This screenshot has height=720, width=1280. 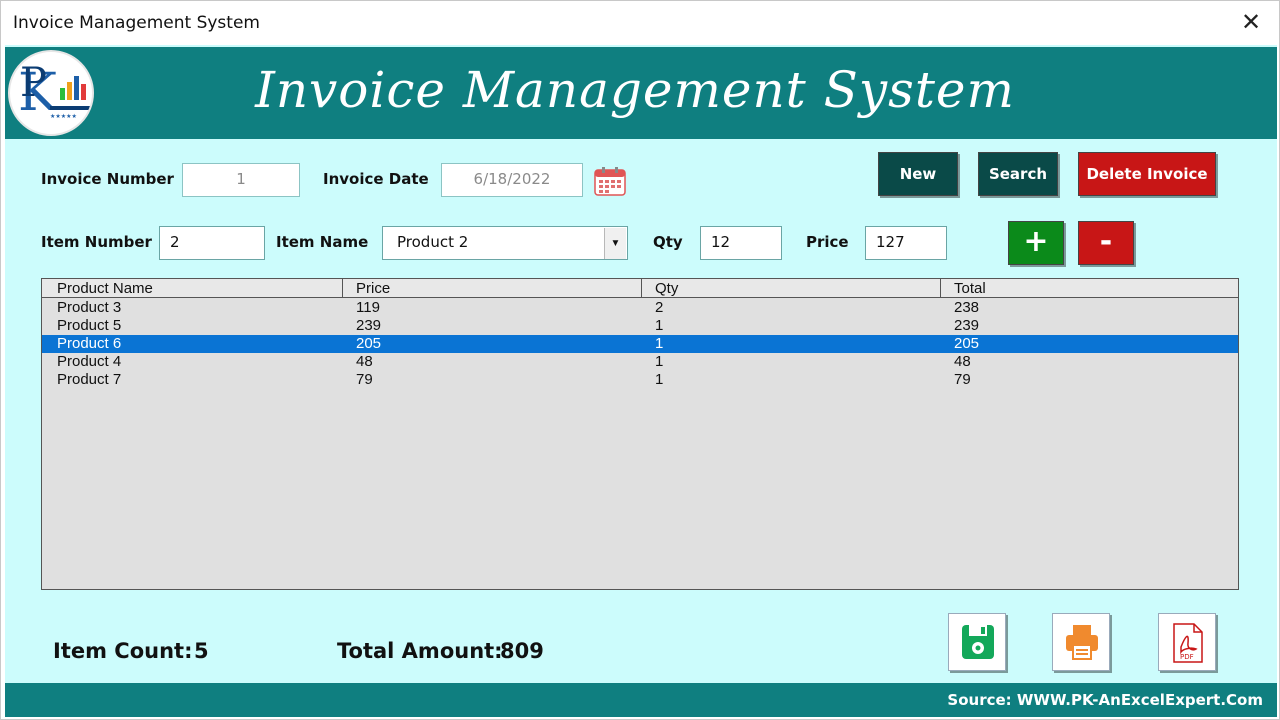 What do you see at coordinates (640, 23) in the screenshot?
I see `title-bar: Invoice Management System ✕` at bounding box center [640, 23].